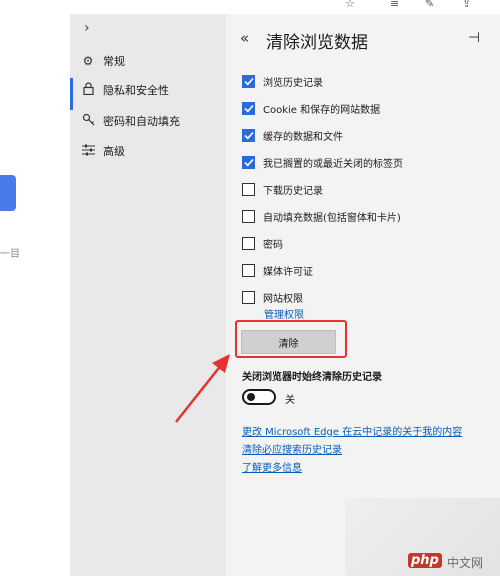  I want to click on watermark-logo: php, so click(425, 560).